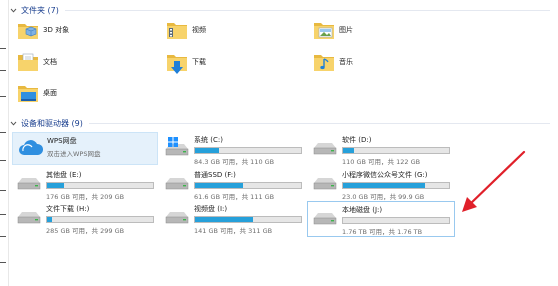  I want to click on folder-item-desktop: 桌面, so click(37, 93).